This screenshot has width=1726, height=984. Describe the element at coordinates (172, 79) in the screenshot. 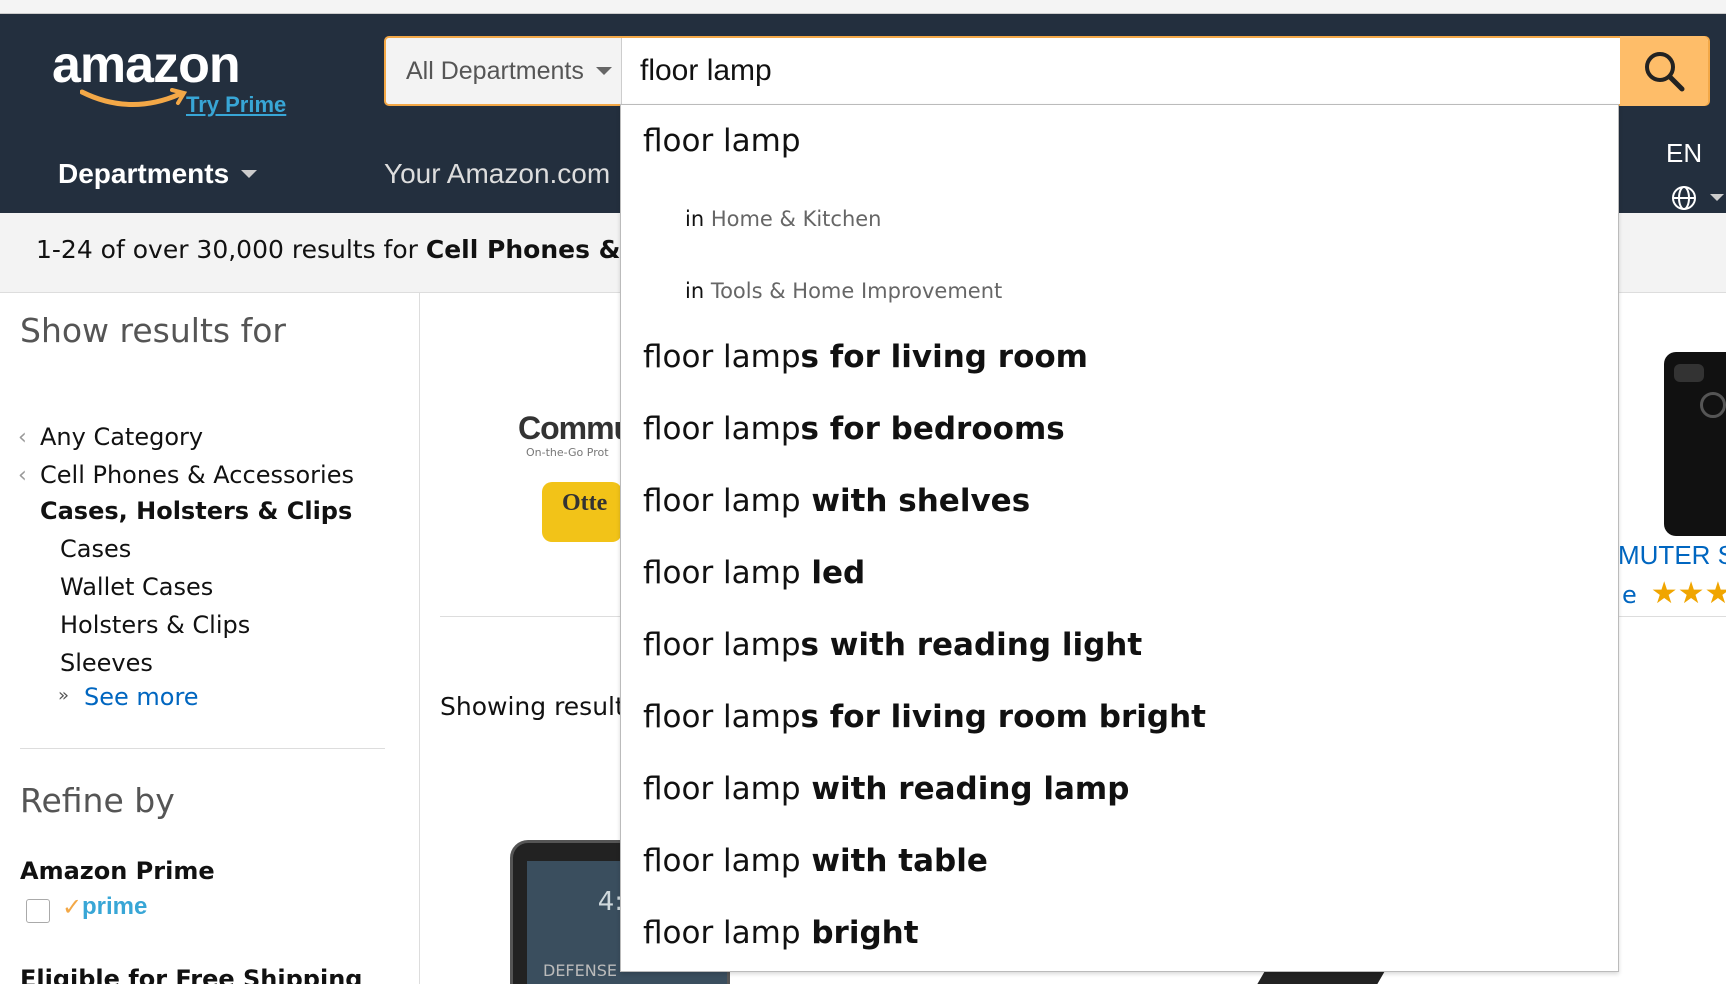

I see `amazon-logo: amazon Try Prime` at that location.